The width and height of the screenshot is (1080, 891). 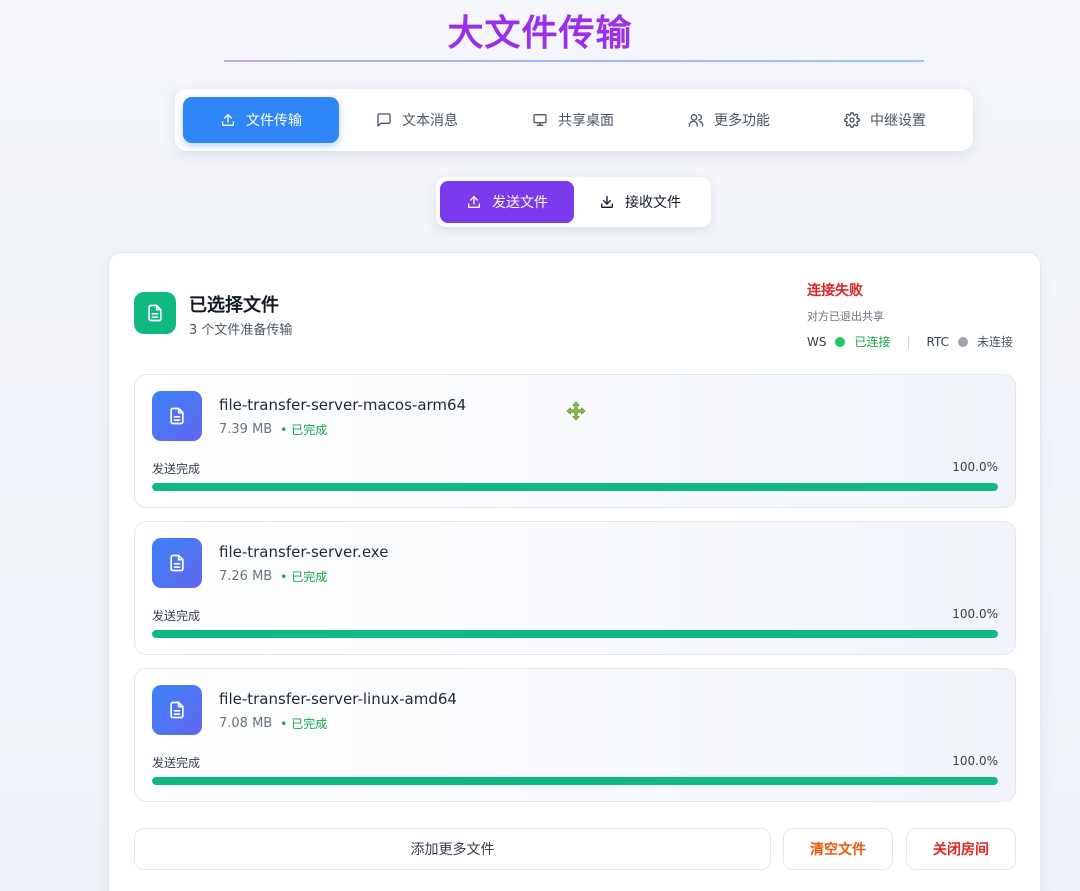 What do you see at coordinates (452, 849) in the screenshot?
I see `add-more-files-button: 添加更多文件` at bounding box center [452, 849].